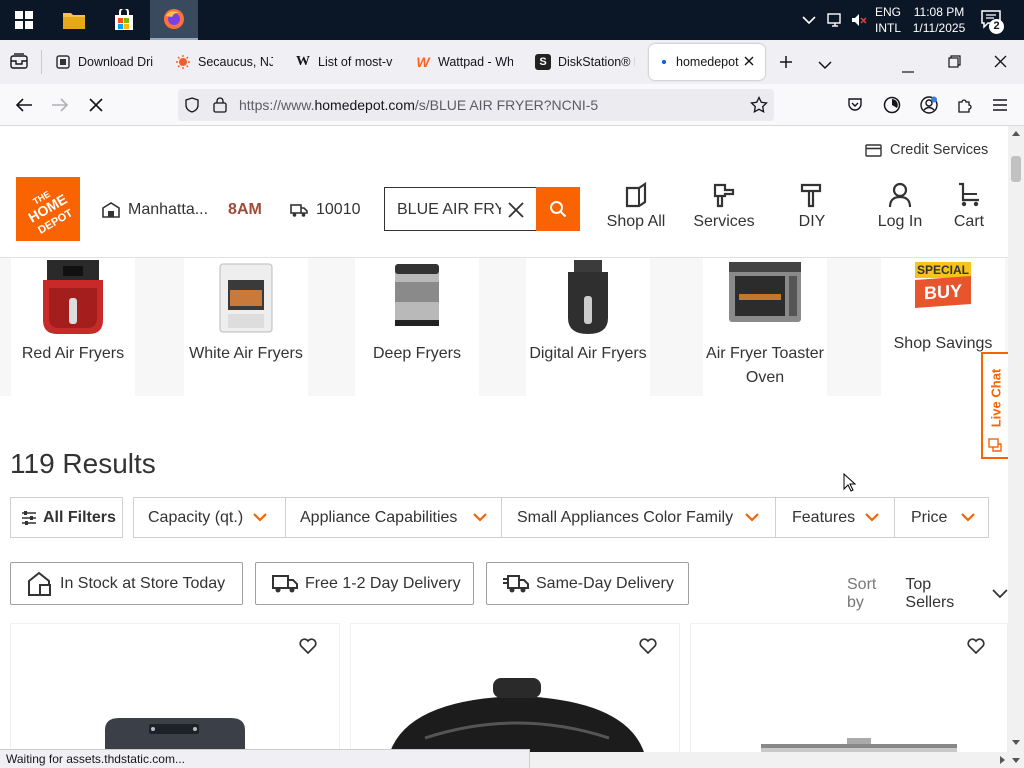  Describe the element at coordinates (859, 22) in the screenshot. I see `volume-muted-icon` at that location.